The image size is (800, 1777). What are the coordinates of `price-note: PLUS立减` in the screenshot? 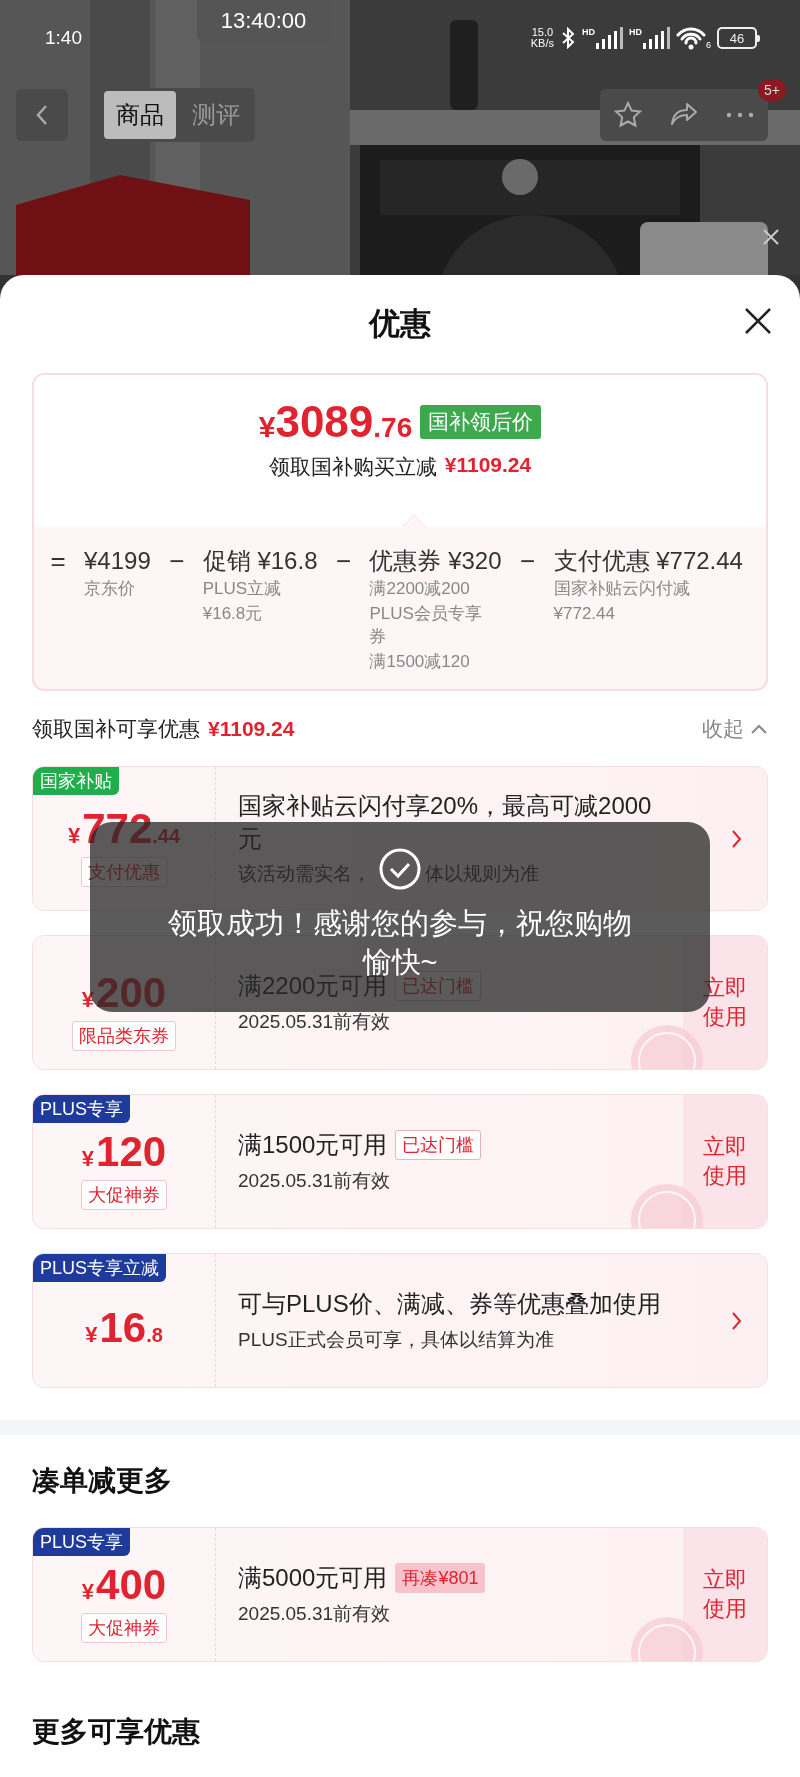 It's located at (242, 589).